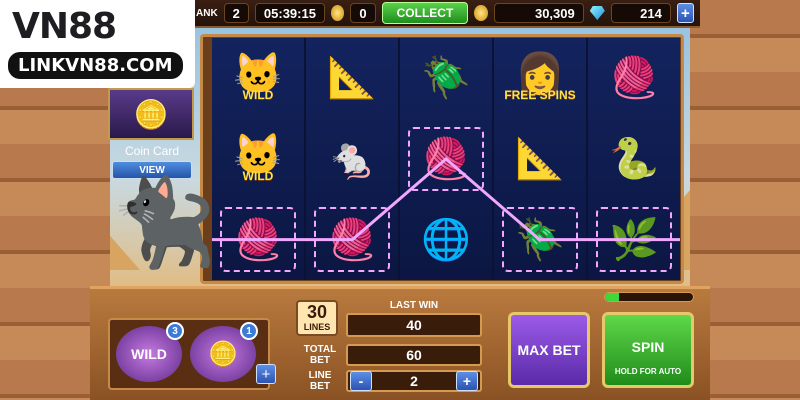 This screenshot has width=800, height=400. Describe the element at coordinates (249, 331) in the screenshot. I see `coin-booster-count: 1` at that location.